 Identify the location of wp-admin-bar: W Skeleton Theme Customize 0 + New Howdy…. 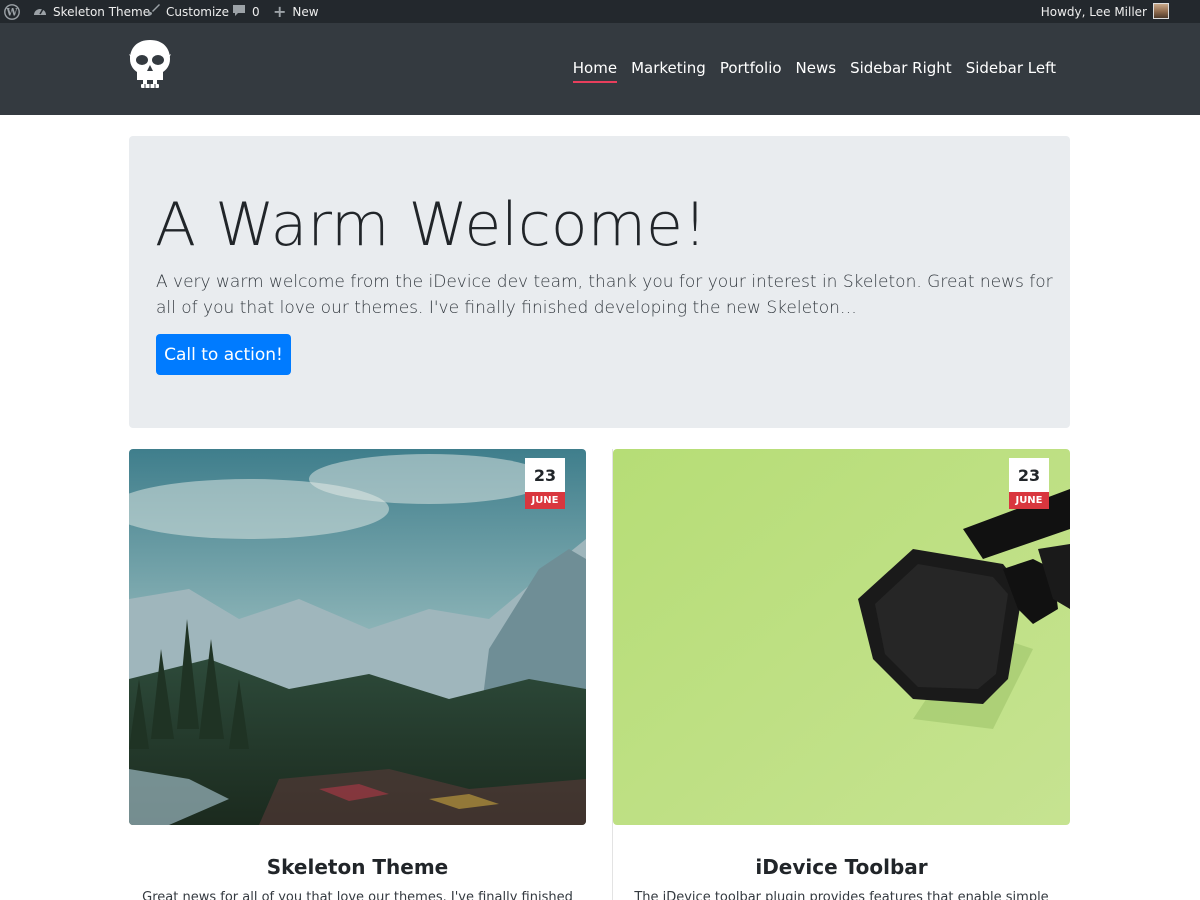
(600, 11).